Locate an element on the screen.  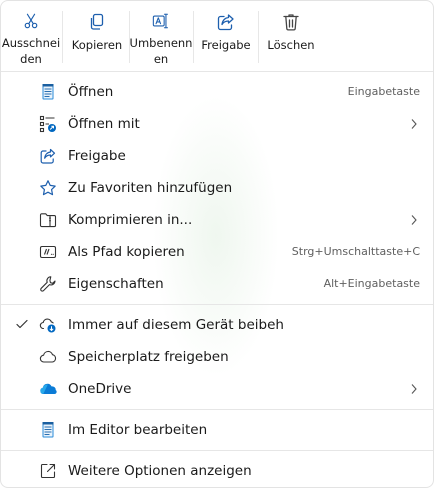
menu-item-open-label: Öffnen is located at coordinates (91, 92).